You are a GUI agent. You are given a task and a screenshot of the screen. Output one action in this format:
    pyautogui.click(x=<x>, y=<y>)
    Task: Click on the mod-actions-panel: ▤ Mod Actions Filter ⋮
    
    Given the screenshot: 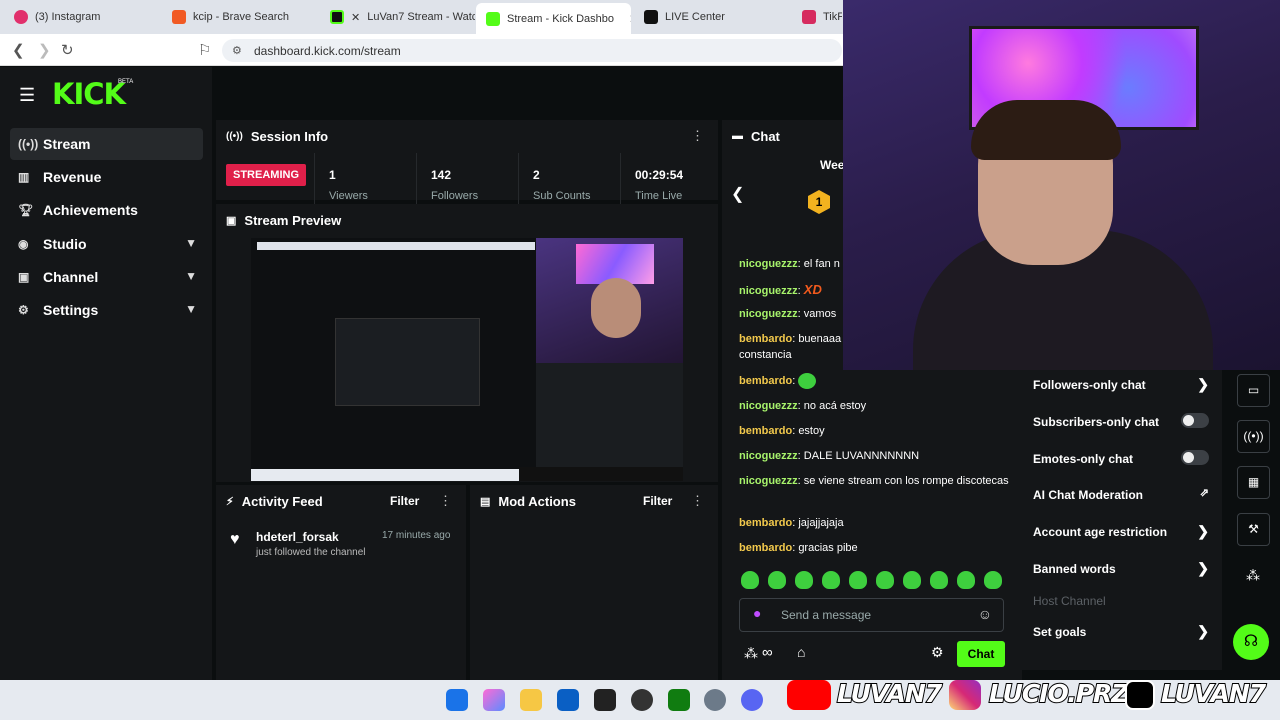 What is the action you would take?
    pyautogui.click(x=594, y=582)
    